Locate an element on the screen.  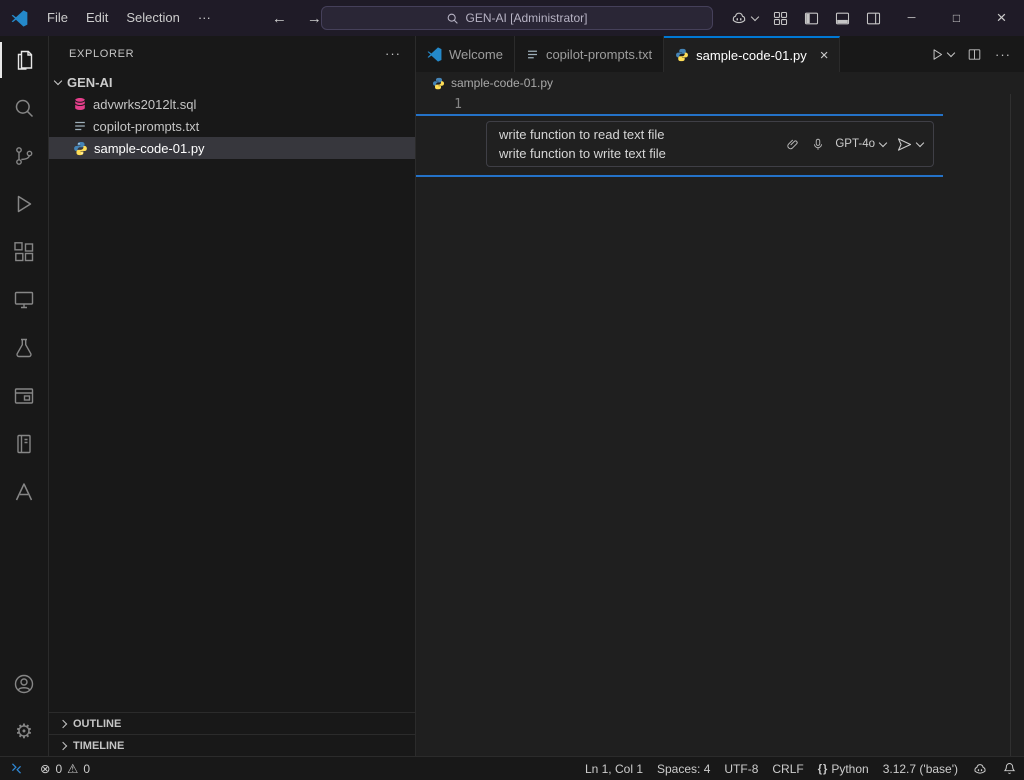
toggle-sidebar-button is located at coordinates (811, 18).